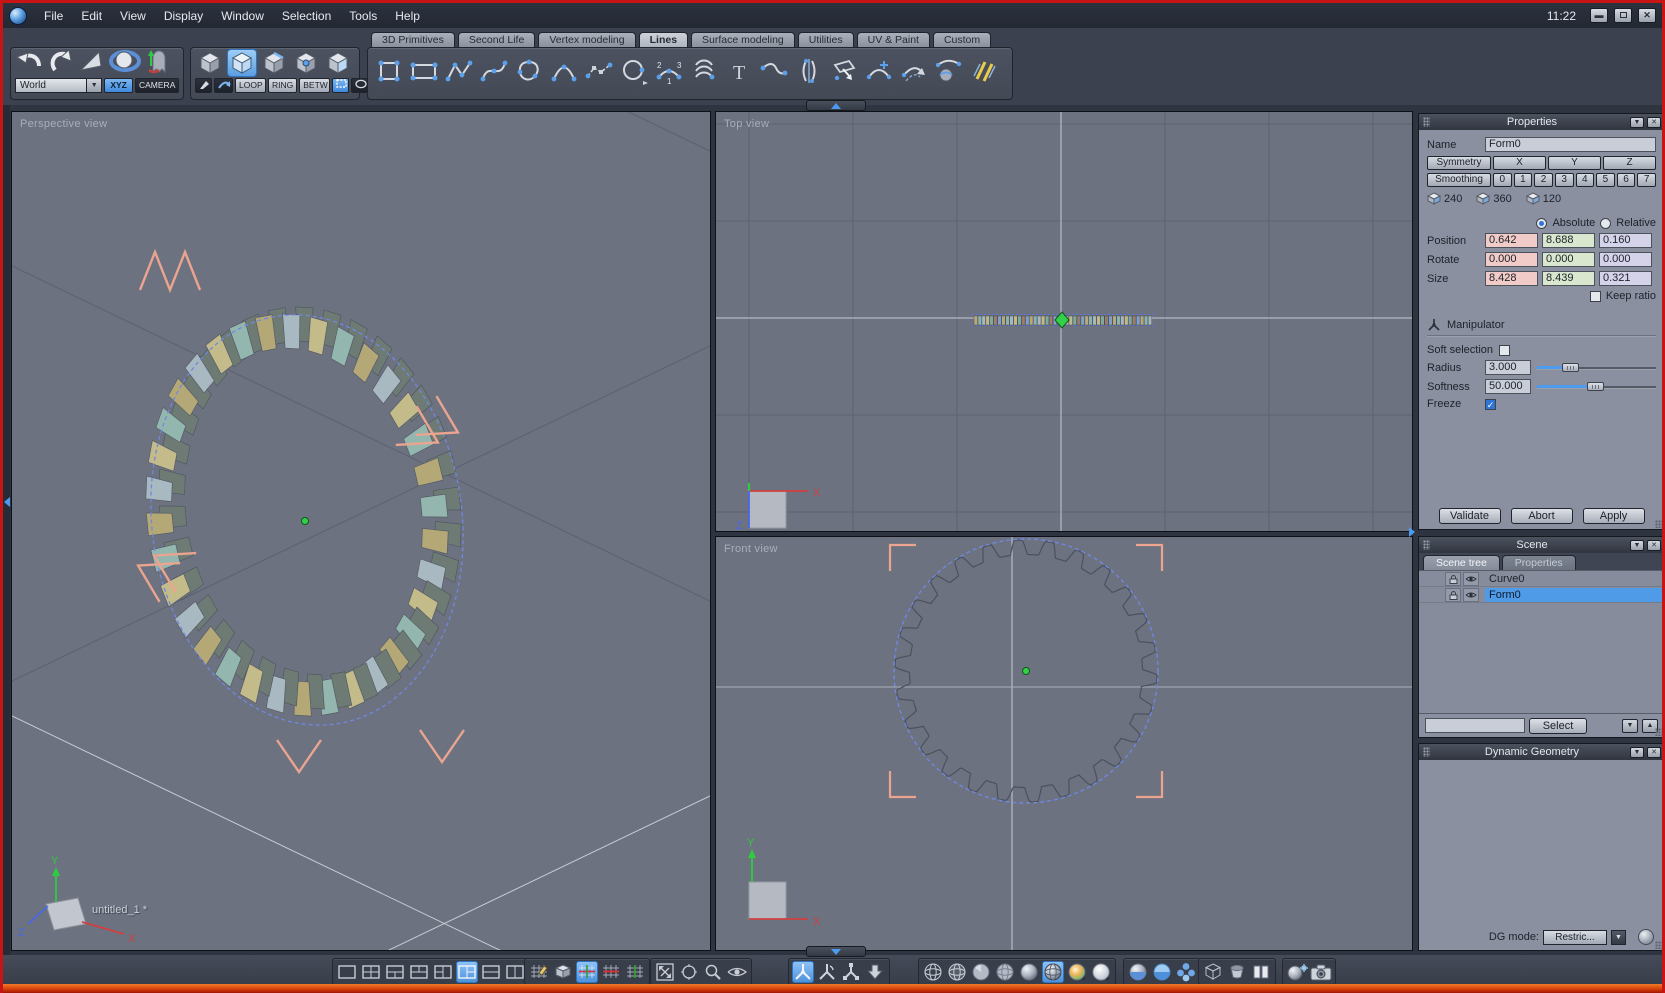 Image resolution: width=1665 pixels, height=993 pixels. I want to click on smoothing-1-button: 1, so click(1523, 180).